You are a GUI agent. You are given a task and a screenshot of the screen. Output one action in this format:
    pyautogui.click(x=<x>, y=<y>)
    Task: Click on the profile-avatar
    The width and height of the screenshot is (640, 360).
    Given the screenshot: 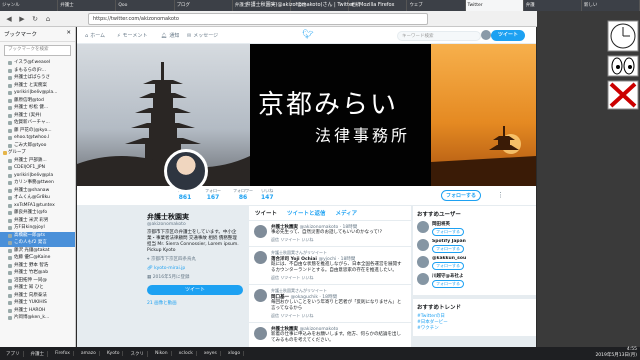 What is the action you would take?
    pyautogui.click(x=186, y=171)
    